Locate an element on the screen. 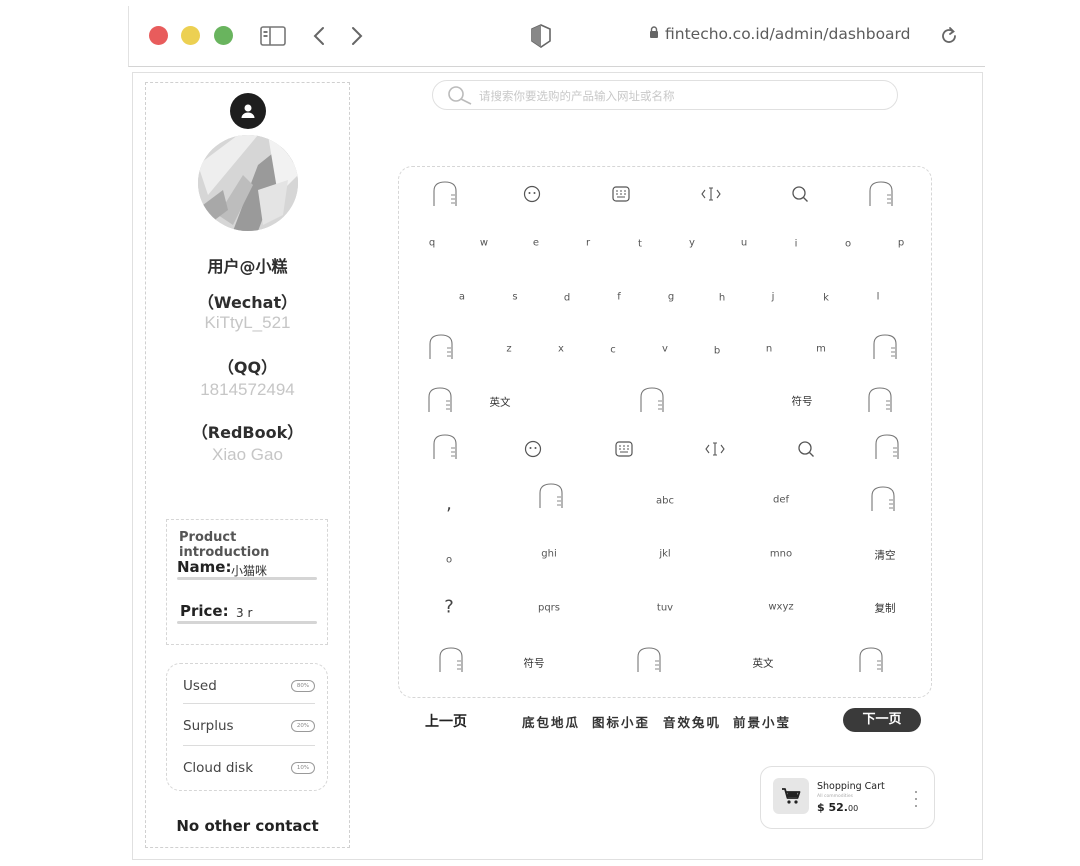 Image resolution: width=1080 pixels, height=866 pixels. credit-tag: 底包地瓜 is located at coordinates (551, 721).